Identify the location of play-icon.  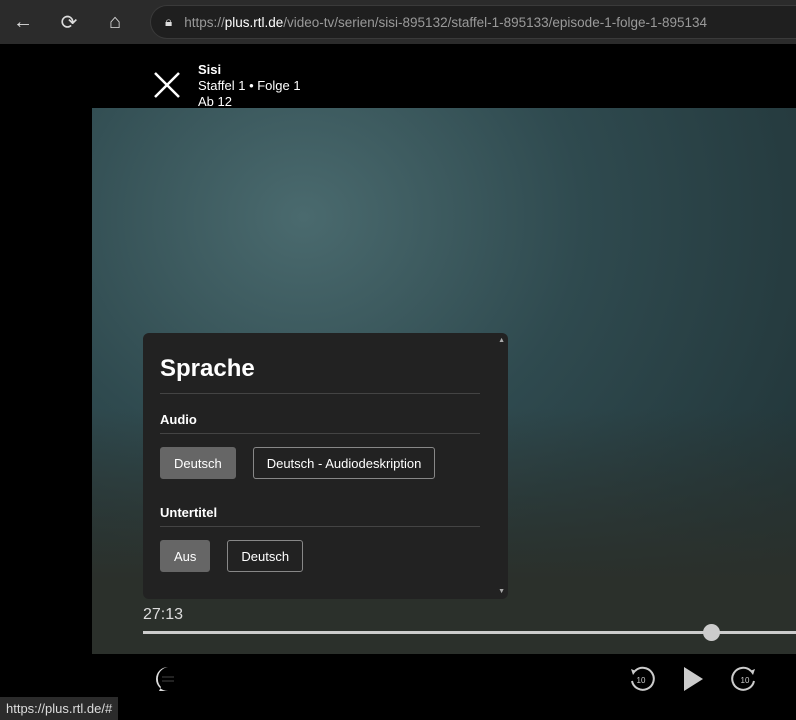
(693, 679).